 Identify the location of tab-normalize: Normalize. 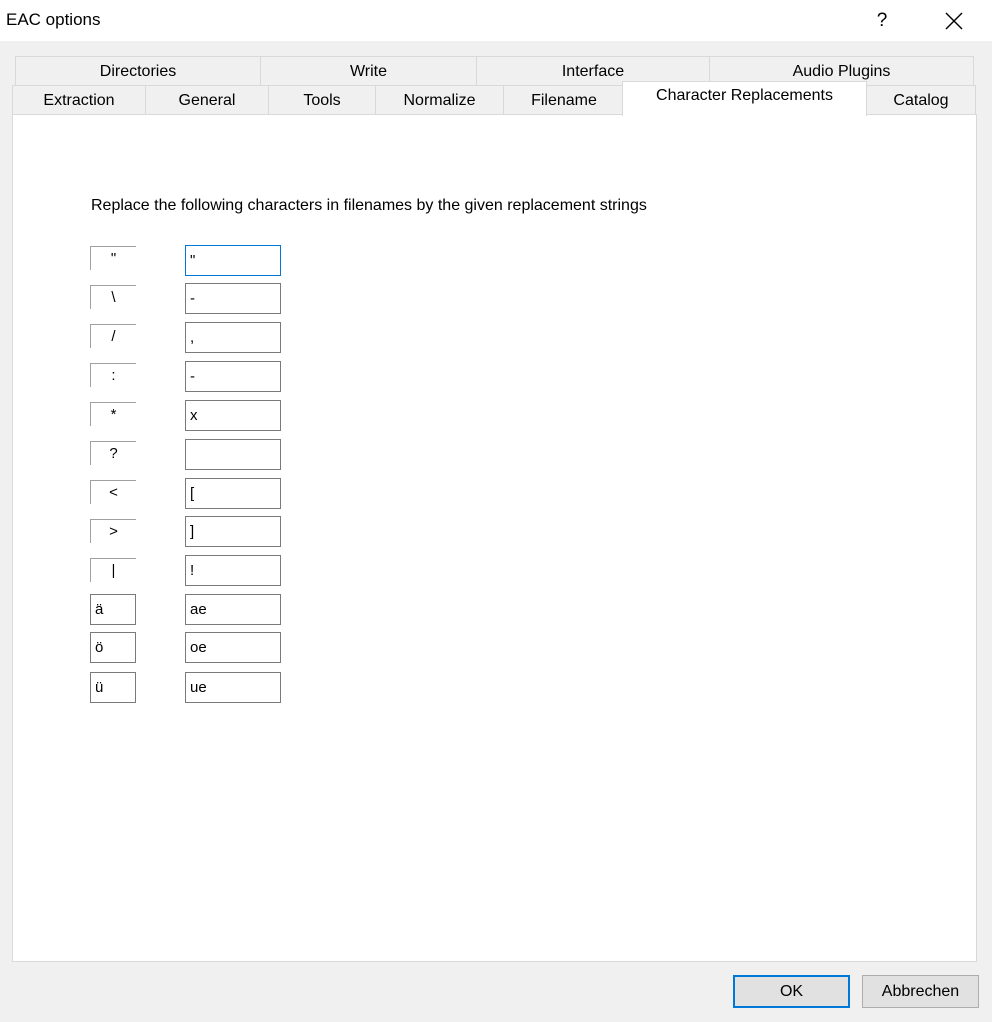
(439, 100).